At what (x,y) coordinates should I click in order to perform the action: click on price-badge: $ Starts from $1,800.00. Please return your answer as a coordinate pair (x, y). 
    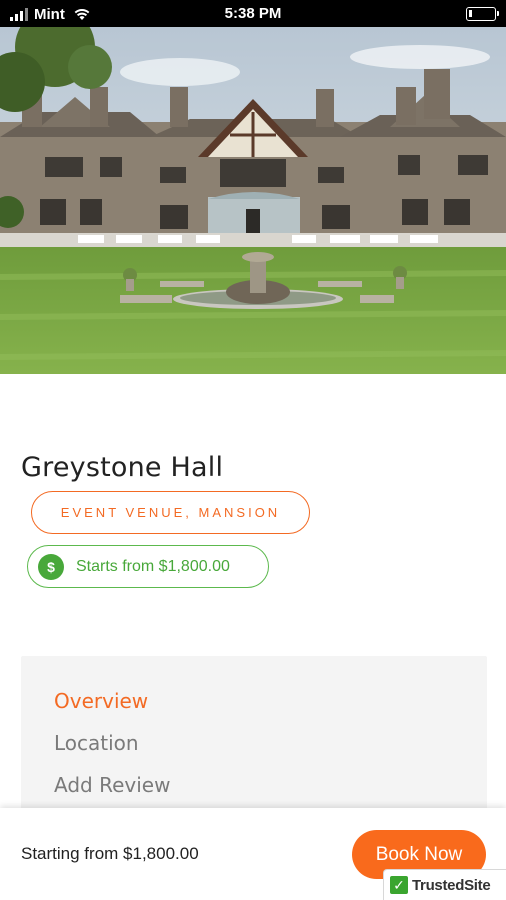
    Looking at the image, I should click on (148, 566).